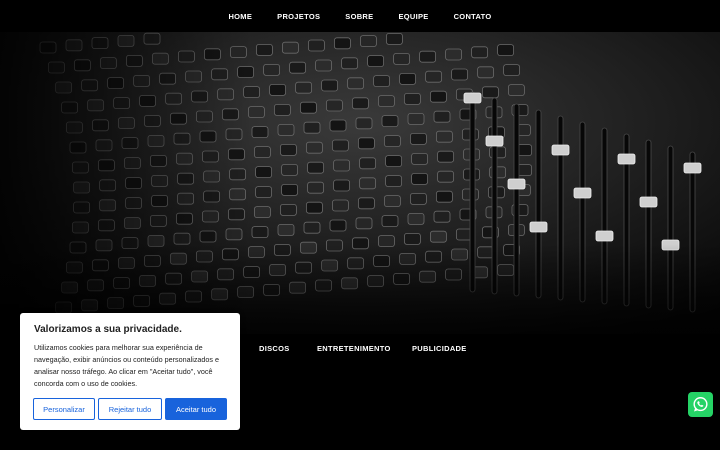  I want to click on nav-sobre: SOBRE, so click(359, 16).